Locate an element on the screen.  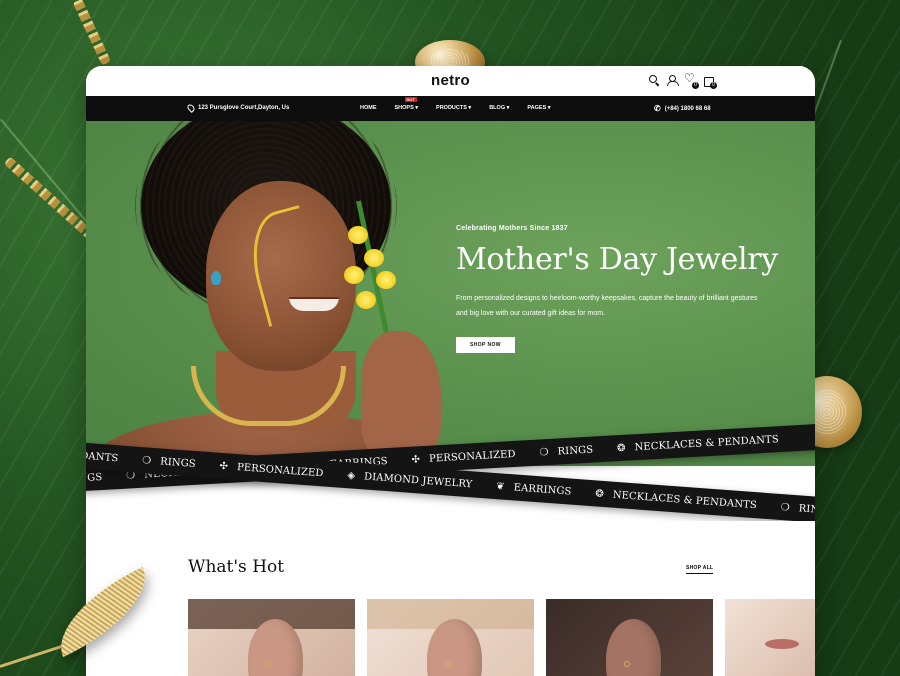
address-text: 123 Pursglove Court,Dayton, Us is located at coordinates (244, 108).